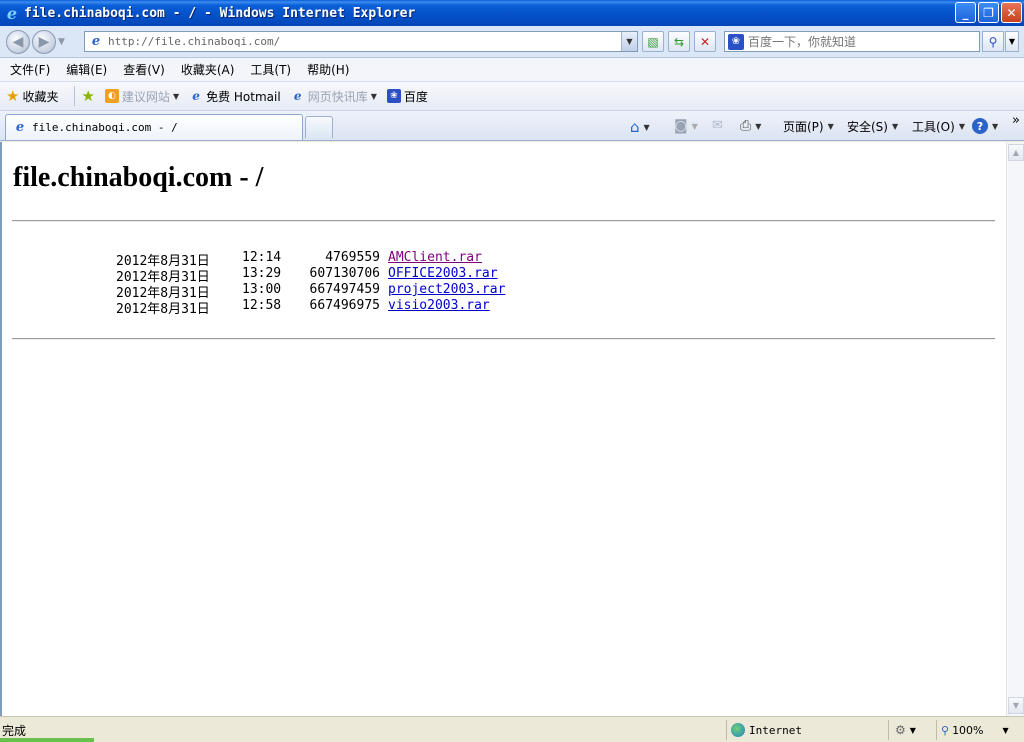  I want to click on fav-hotmail: e 免费 Hotmail, so click(235, 96).